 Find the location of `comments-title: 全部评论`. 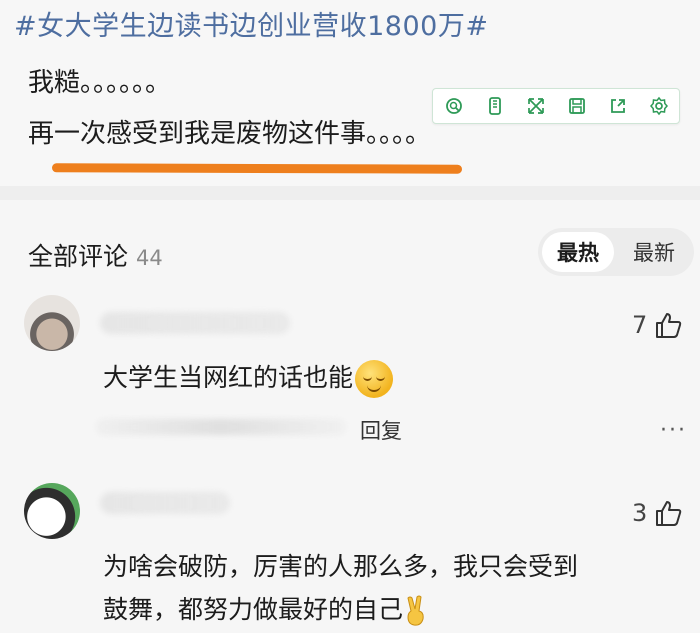

comments-title: 全部评论 is located at coordinates (78, 256).